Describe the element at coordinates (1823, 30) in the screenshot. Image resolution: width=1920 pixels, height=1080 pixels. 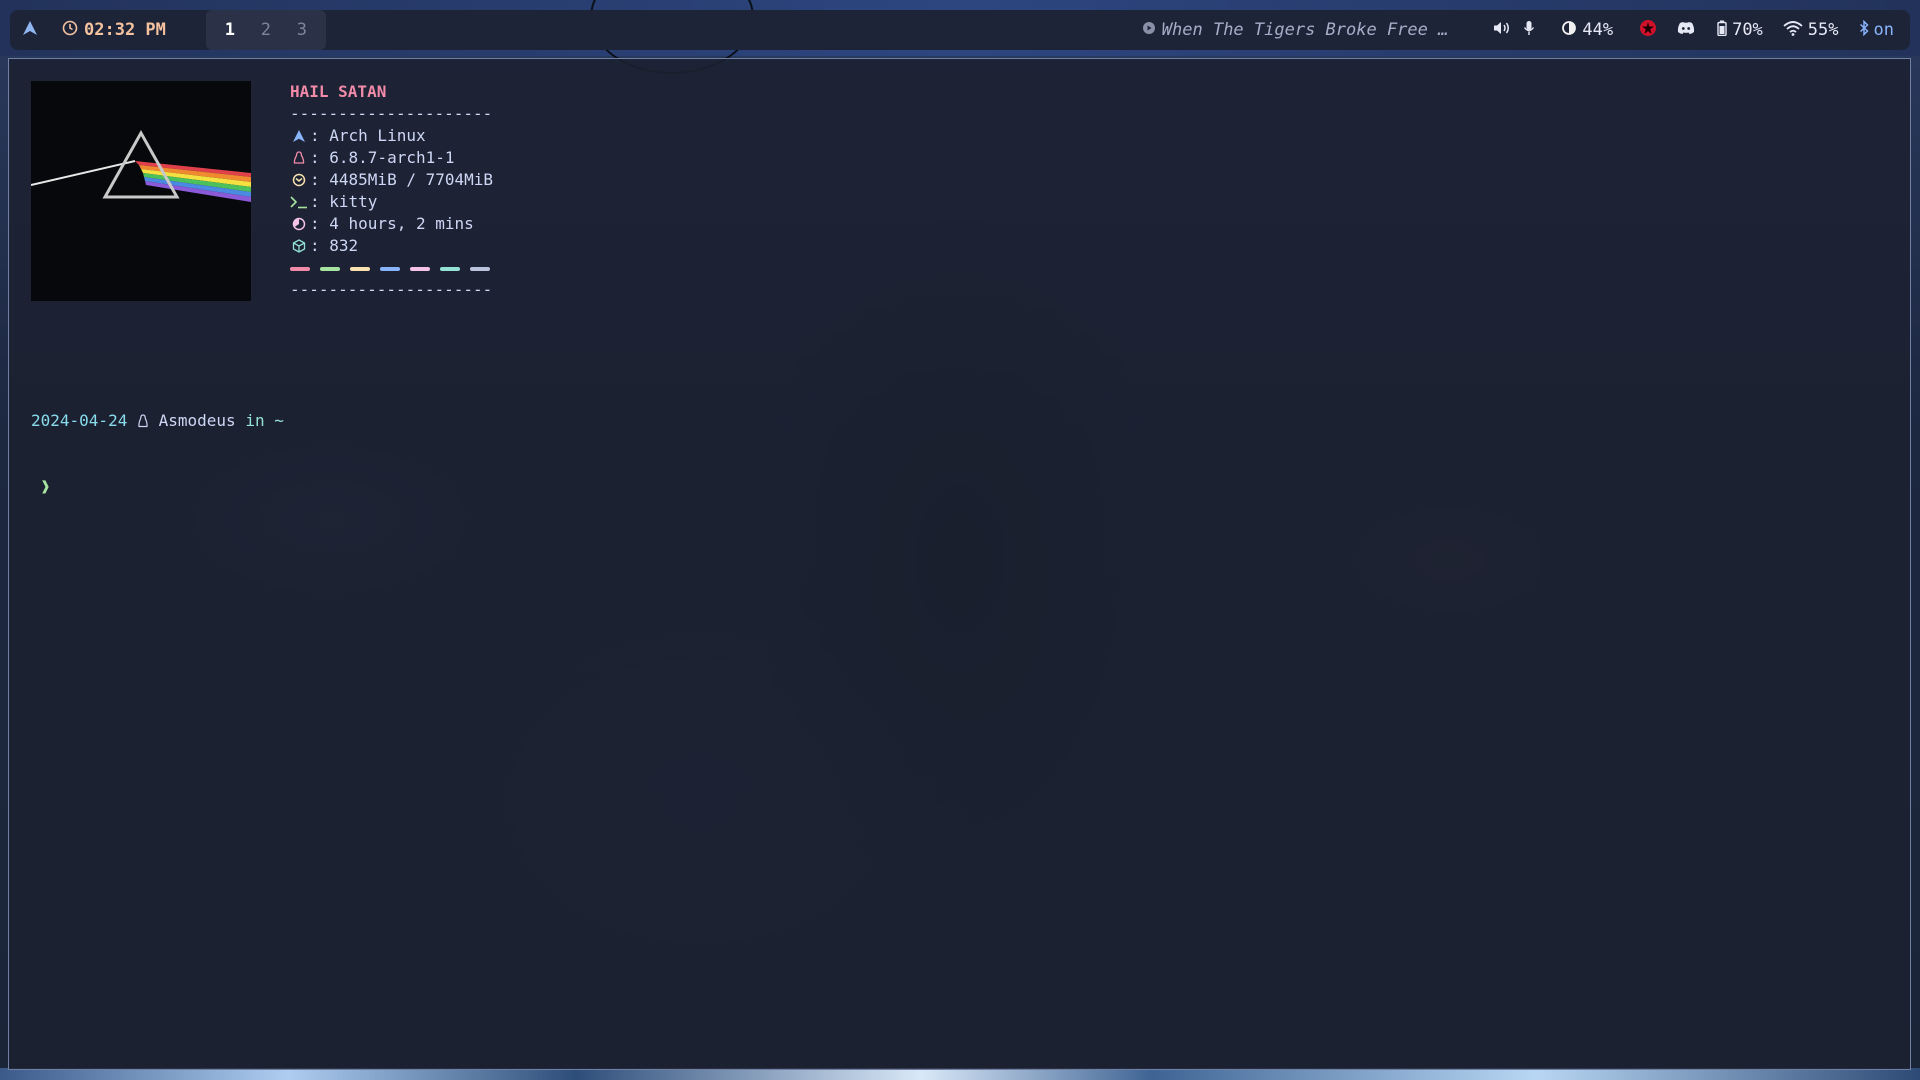
I see `wifi-value: 55%` at that location.